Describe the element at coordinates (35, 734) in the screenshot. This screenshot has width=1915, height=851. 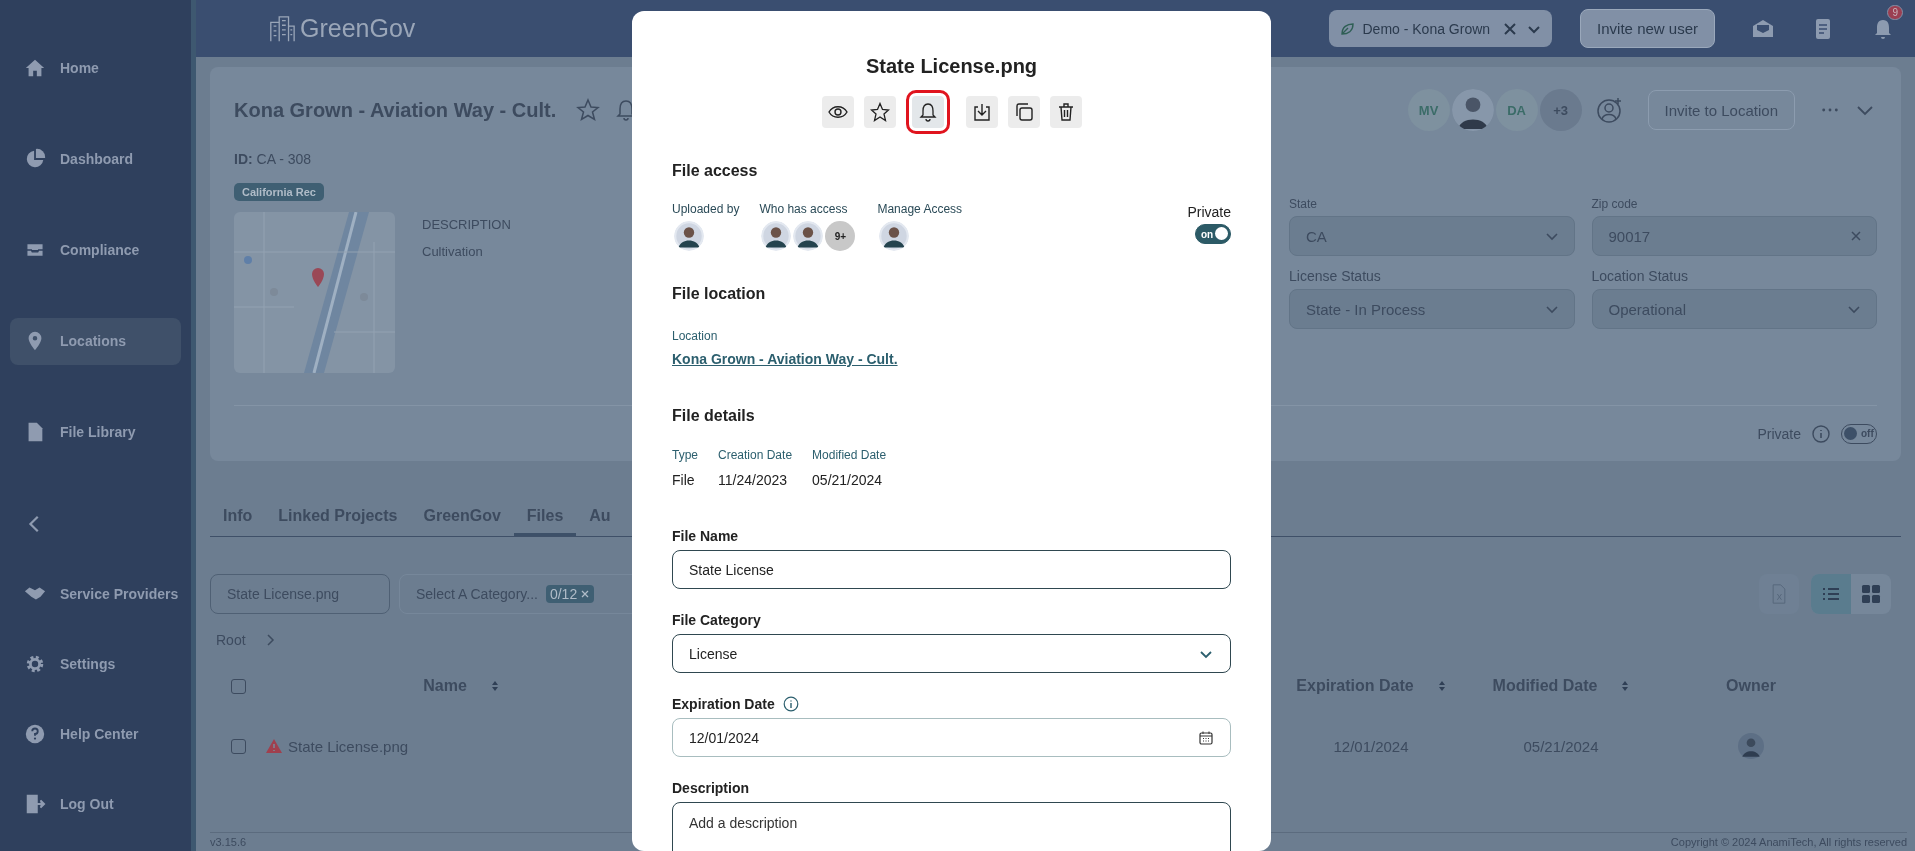
I see `help-icon` at that location.